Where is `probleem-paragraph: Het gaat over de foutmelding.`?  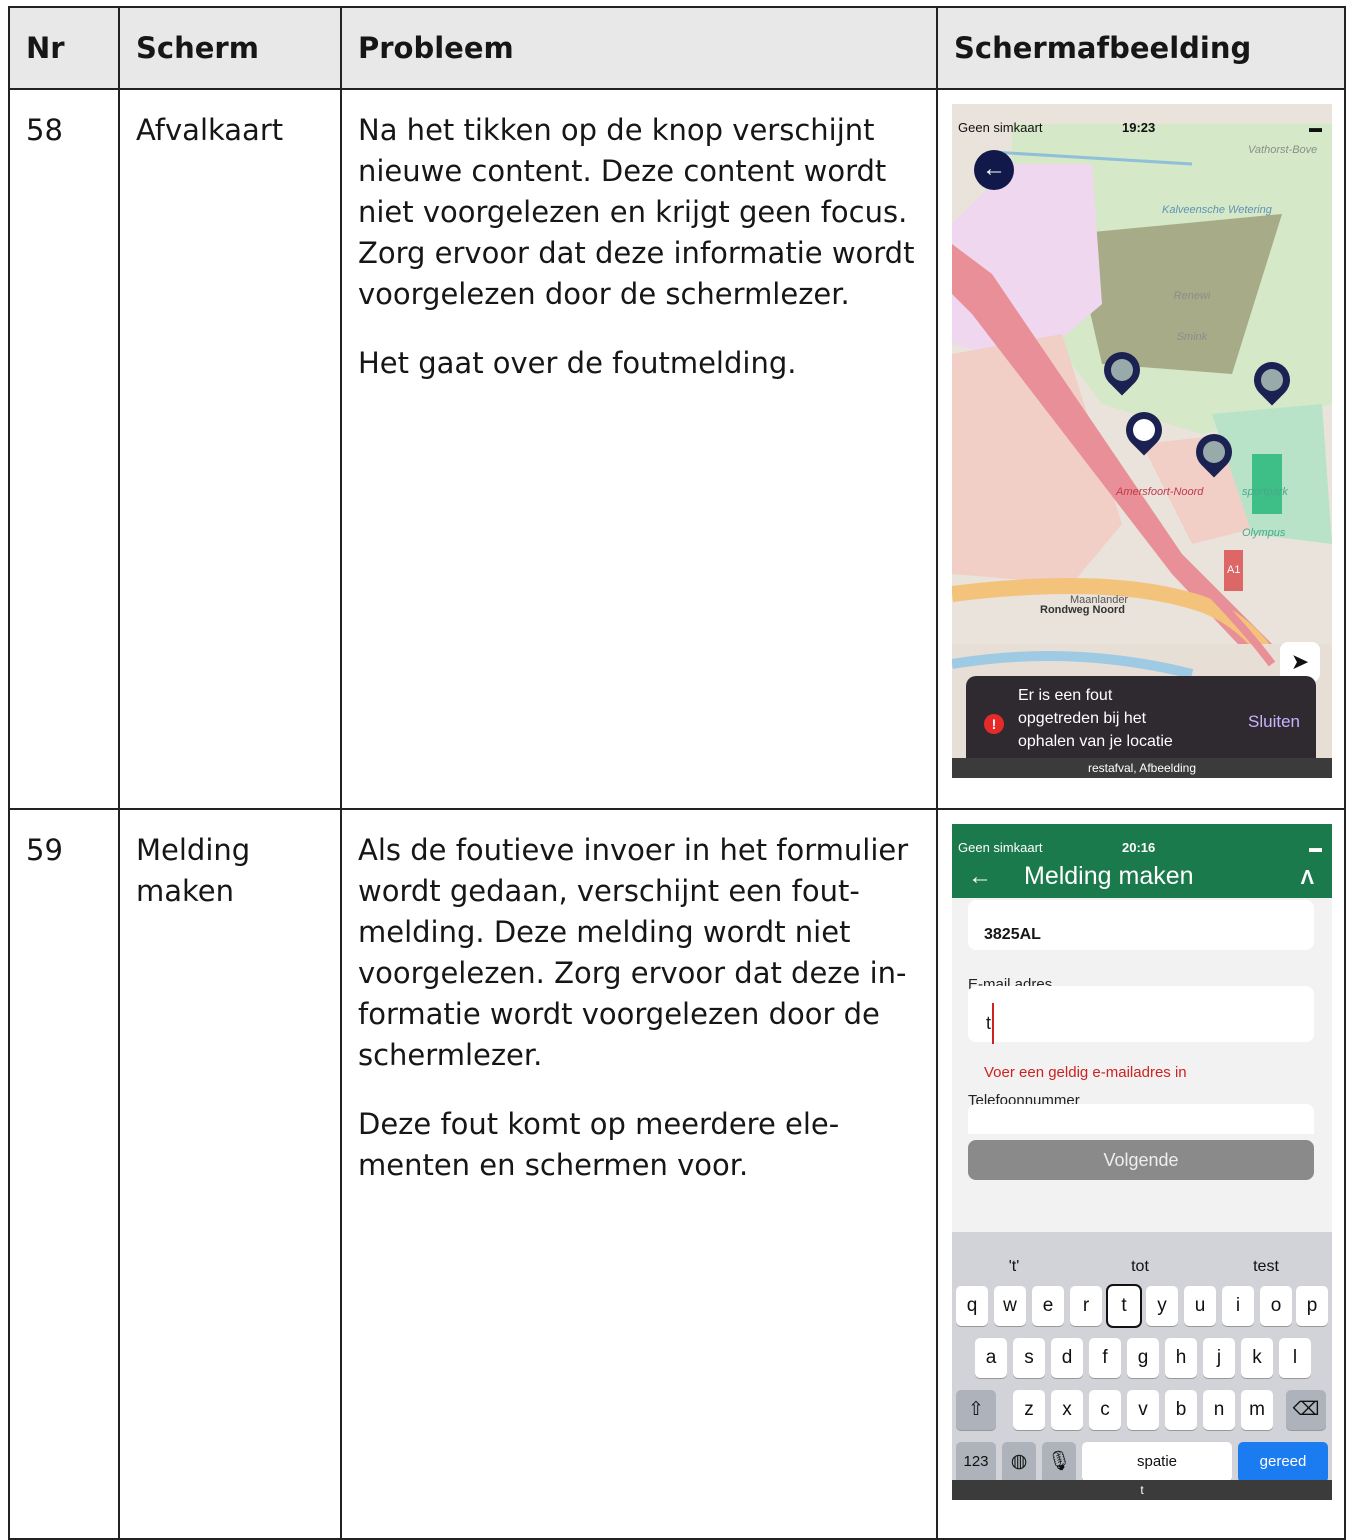 probleem-paragraph: Het gaat over de foutmelding. is located at coordinates (577, 363).